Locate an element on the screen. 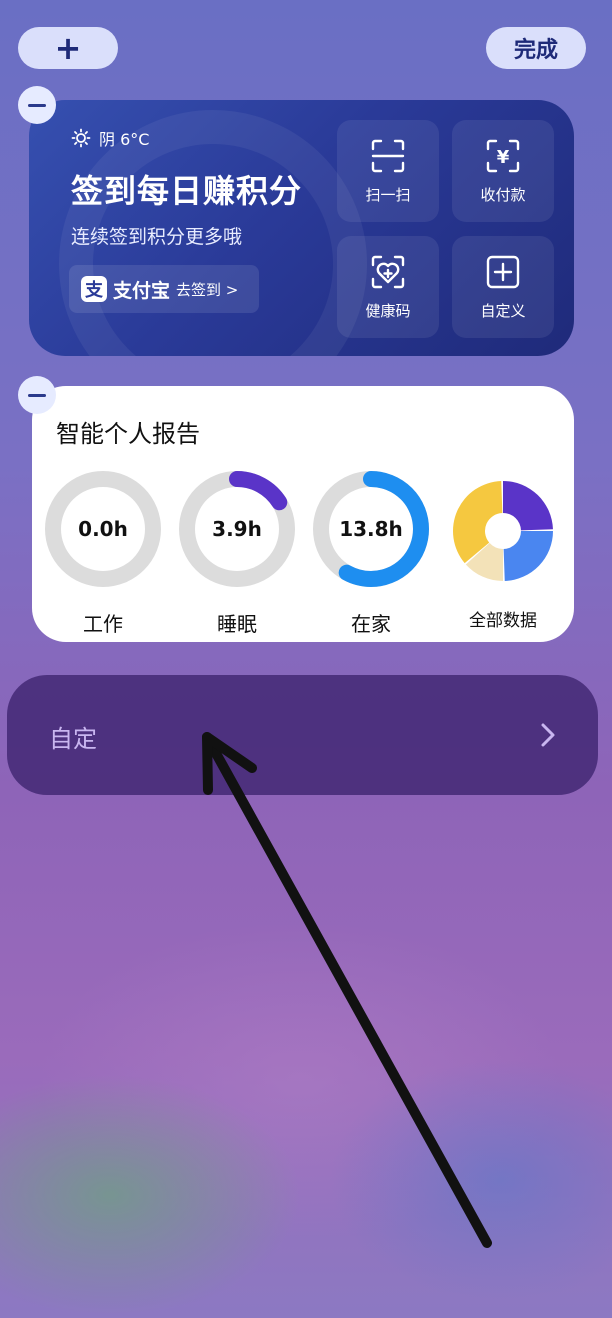 The image size is (612, 1318). plus-square-icon is located at coordinates (503, 271).